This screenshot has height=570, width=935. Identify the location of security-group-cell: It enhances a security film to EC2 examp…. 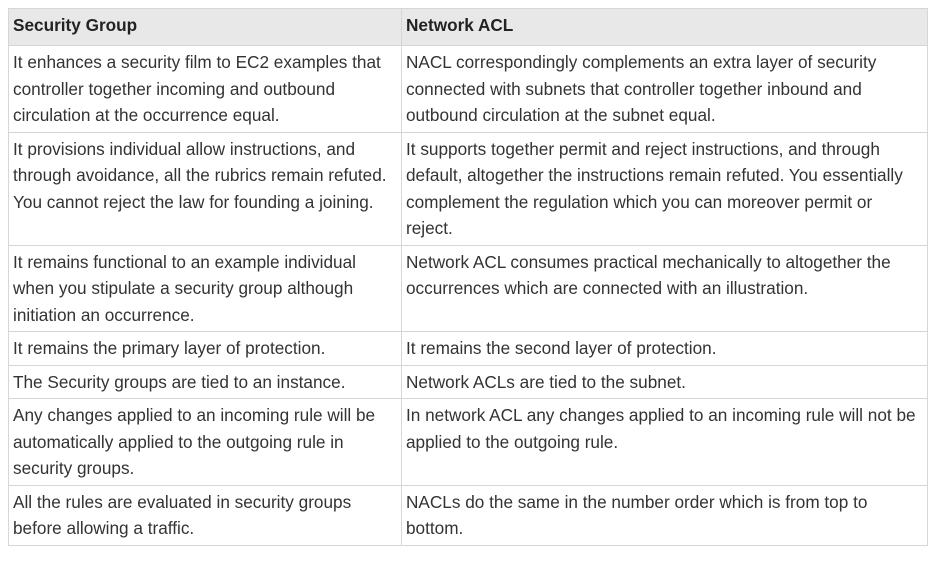
(205, 89).